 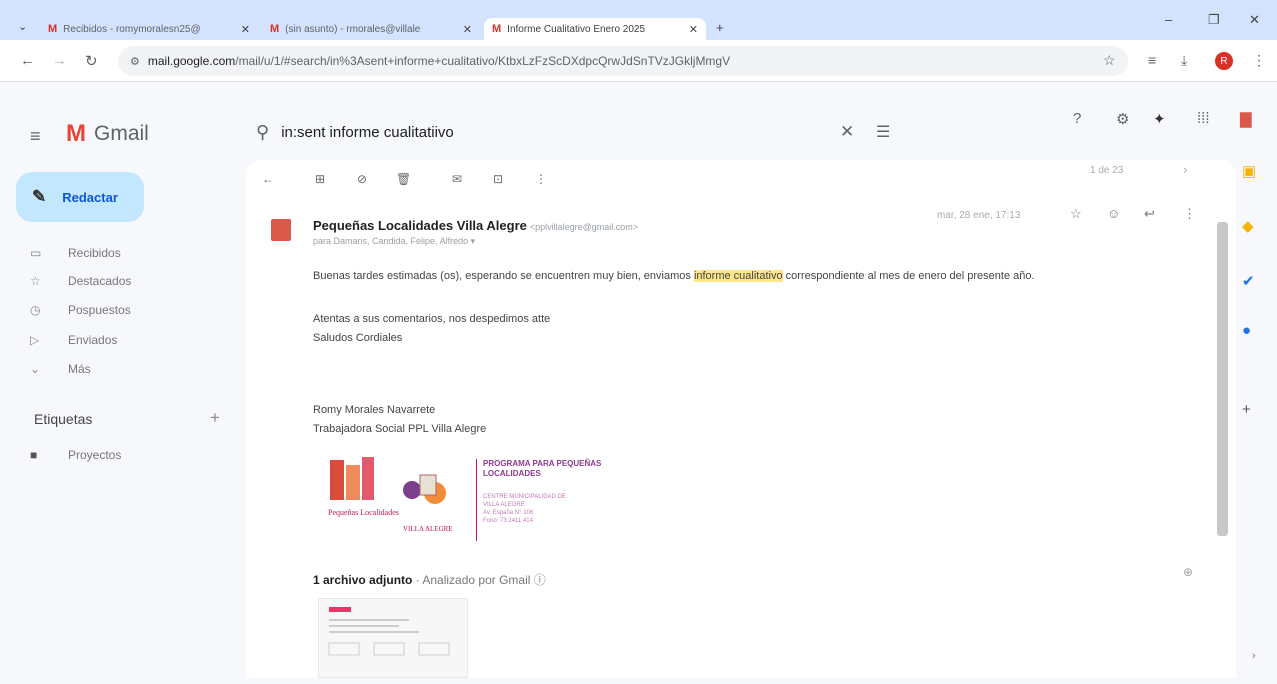 I want to click on report-spam-icon: ⊘, so click(x=362, y=179).